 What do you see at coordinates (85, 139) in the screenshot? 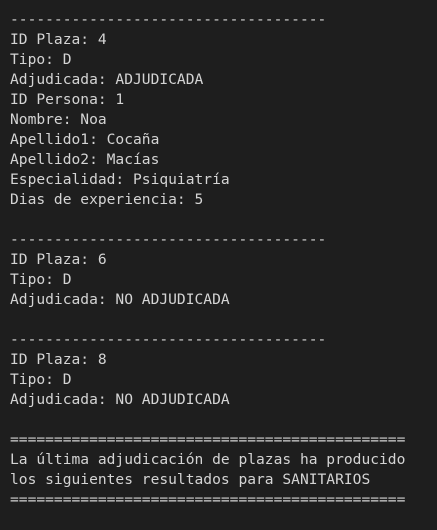
I see `apellido1-line: Apellido1: Cocaña` at bounding box center [85, 139].